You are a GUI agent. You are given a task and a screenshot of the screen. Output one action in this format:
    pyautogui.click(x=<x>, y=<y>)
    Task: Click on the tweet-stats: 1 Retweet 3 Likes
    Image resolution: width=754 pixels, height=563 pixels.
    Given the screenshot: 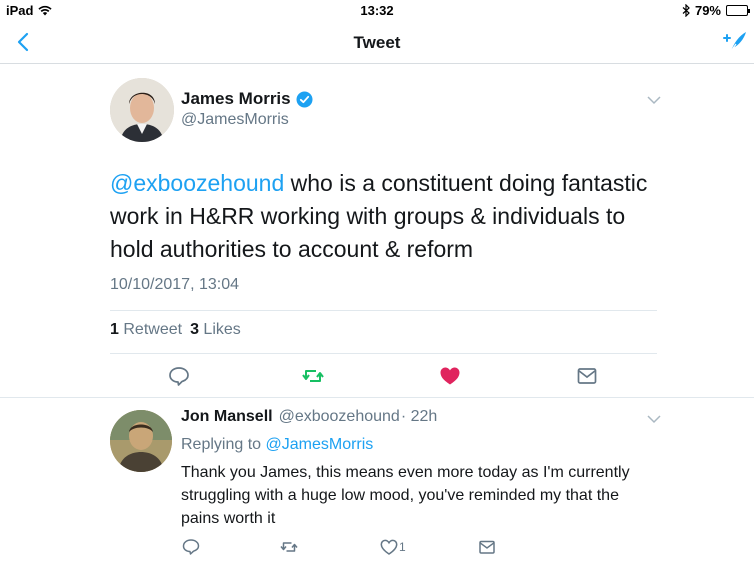 What is the action you would take?
    pyautogui.click(x=175, y=330)
    